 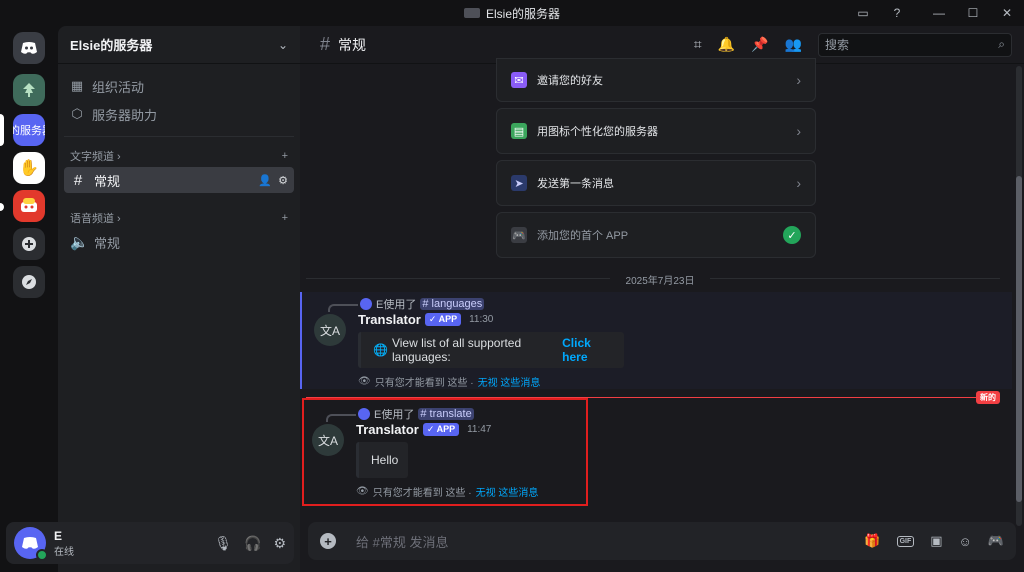 I want to click on username: E, so click(x=58, y=535).